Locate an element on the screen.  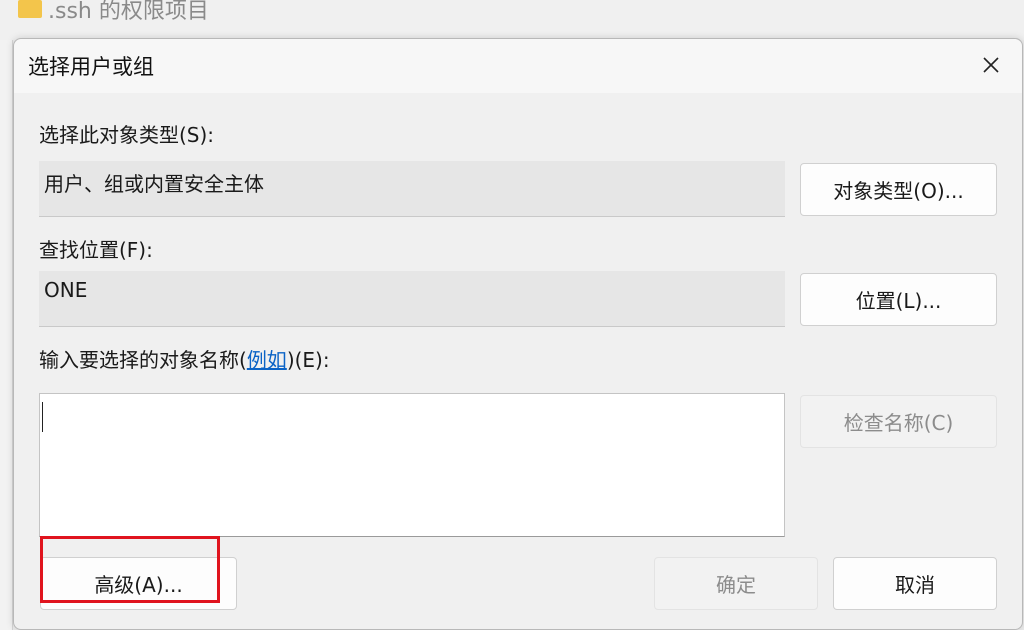
close-button is located at coordinates (991, 65).